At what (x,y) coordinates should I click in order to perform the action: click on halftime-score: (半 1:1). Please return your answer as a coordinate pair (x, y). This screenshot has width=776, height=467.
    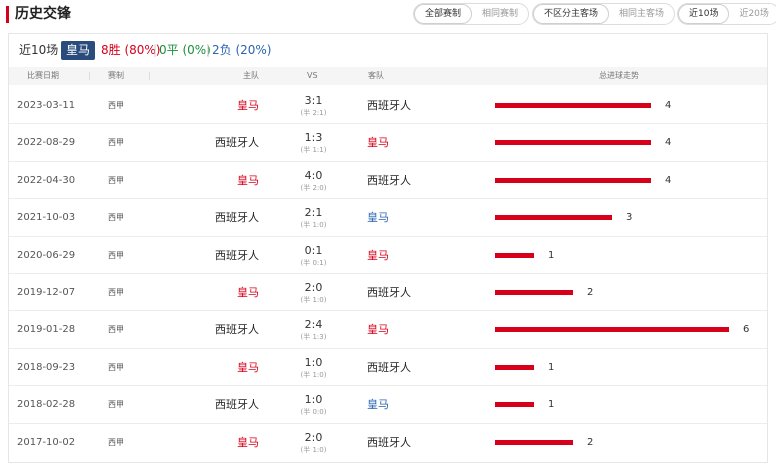
    Looking at the image, I should click on (313, 150).